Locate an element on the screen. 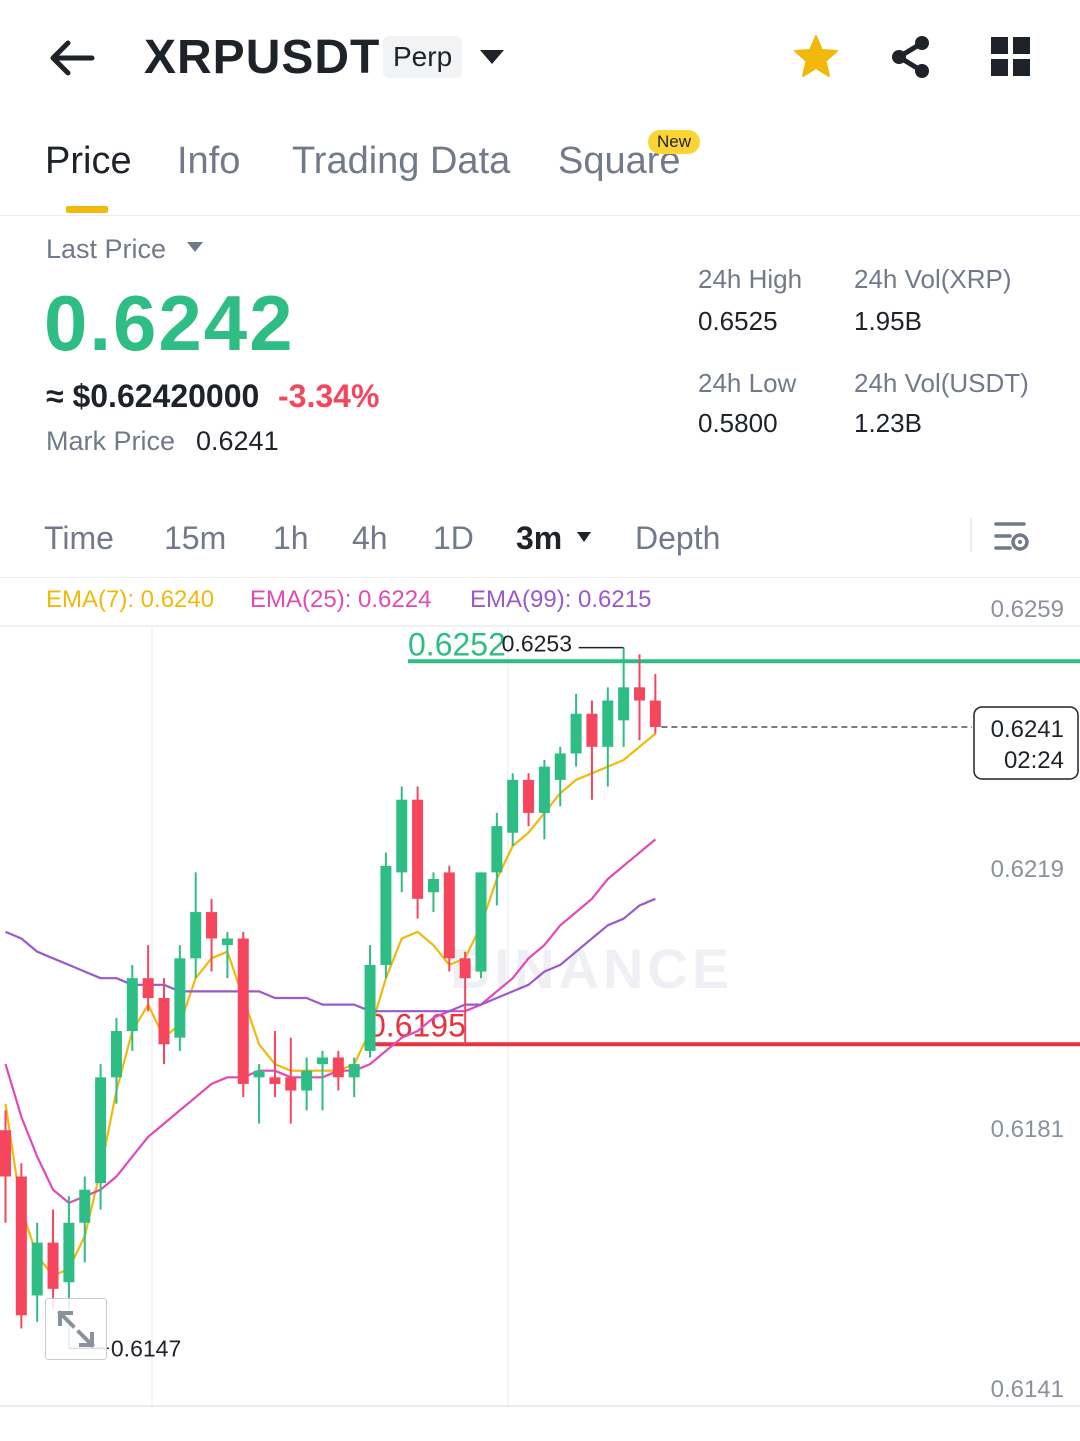 The image size is (1080, 1441). price-axis-tick: 0.6259 is located at coordinates (1027, 609).